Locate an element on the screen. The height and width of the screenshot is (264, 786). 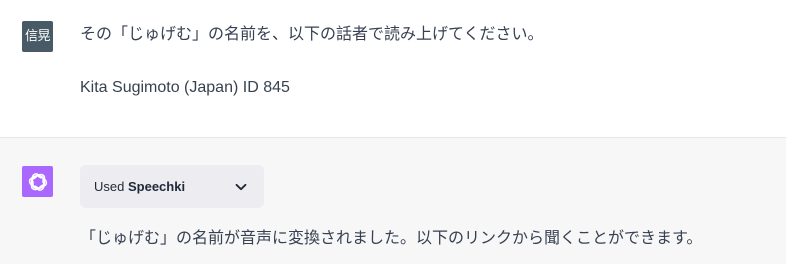
user-avatar: 信晃 is located at coordinates (37, 36).